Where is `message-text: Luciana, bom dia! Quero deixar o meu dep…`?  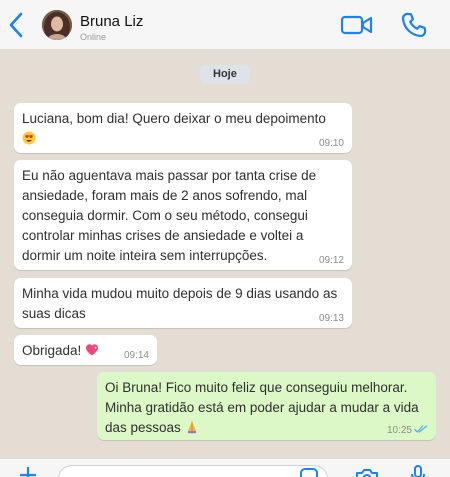
message-text: Luciana, bom dia! Quero deixar o meu dep… is located at coordinates (174, 118).